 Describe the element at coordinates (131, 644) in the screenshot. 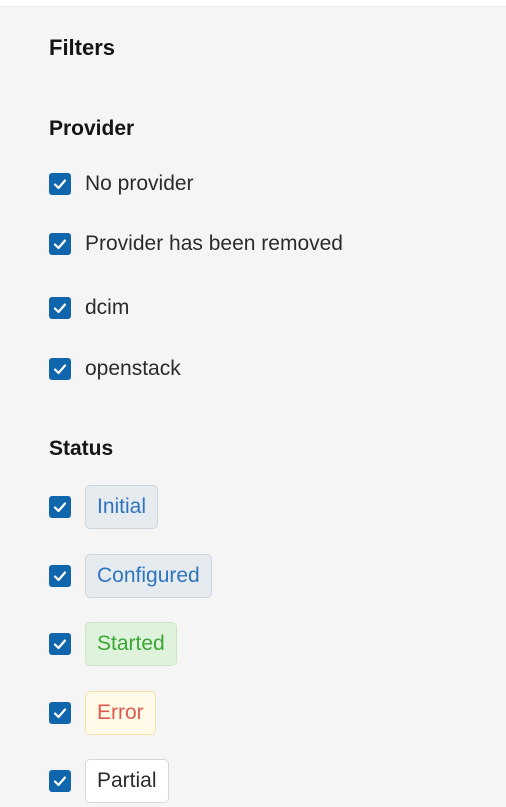

I see `status-badge: Started` at that location.